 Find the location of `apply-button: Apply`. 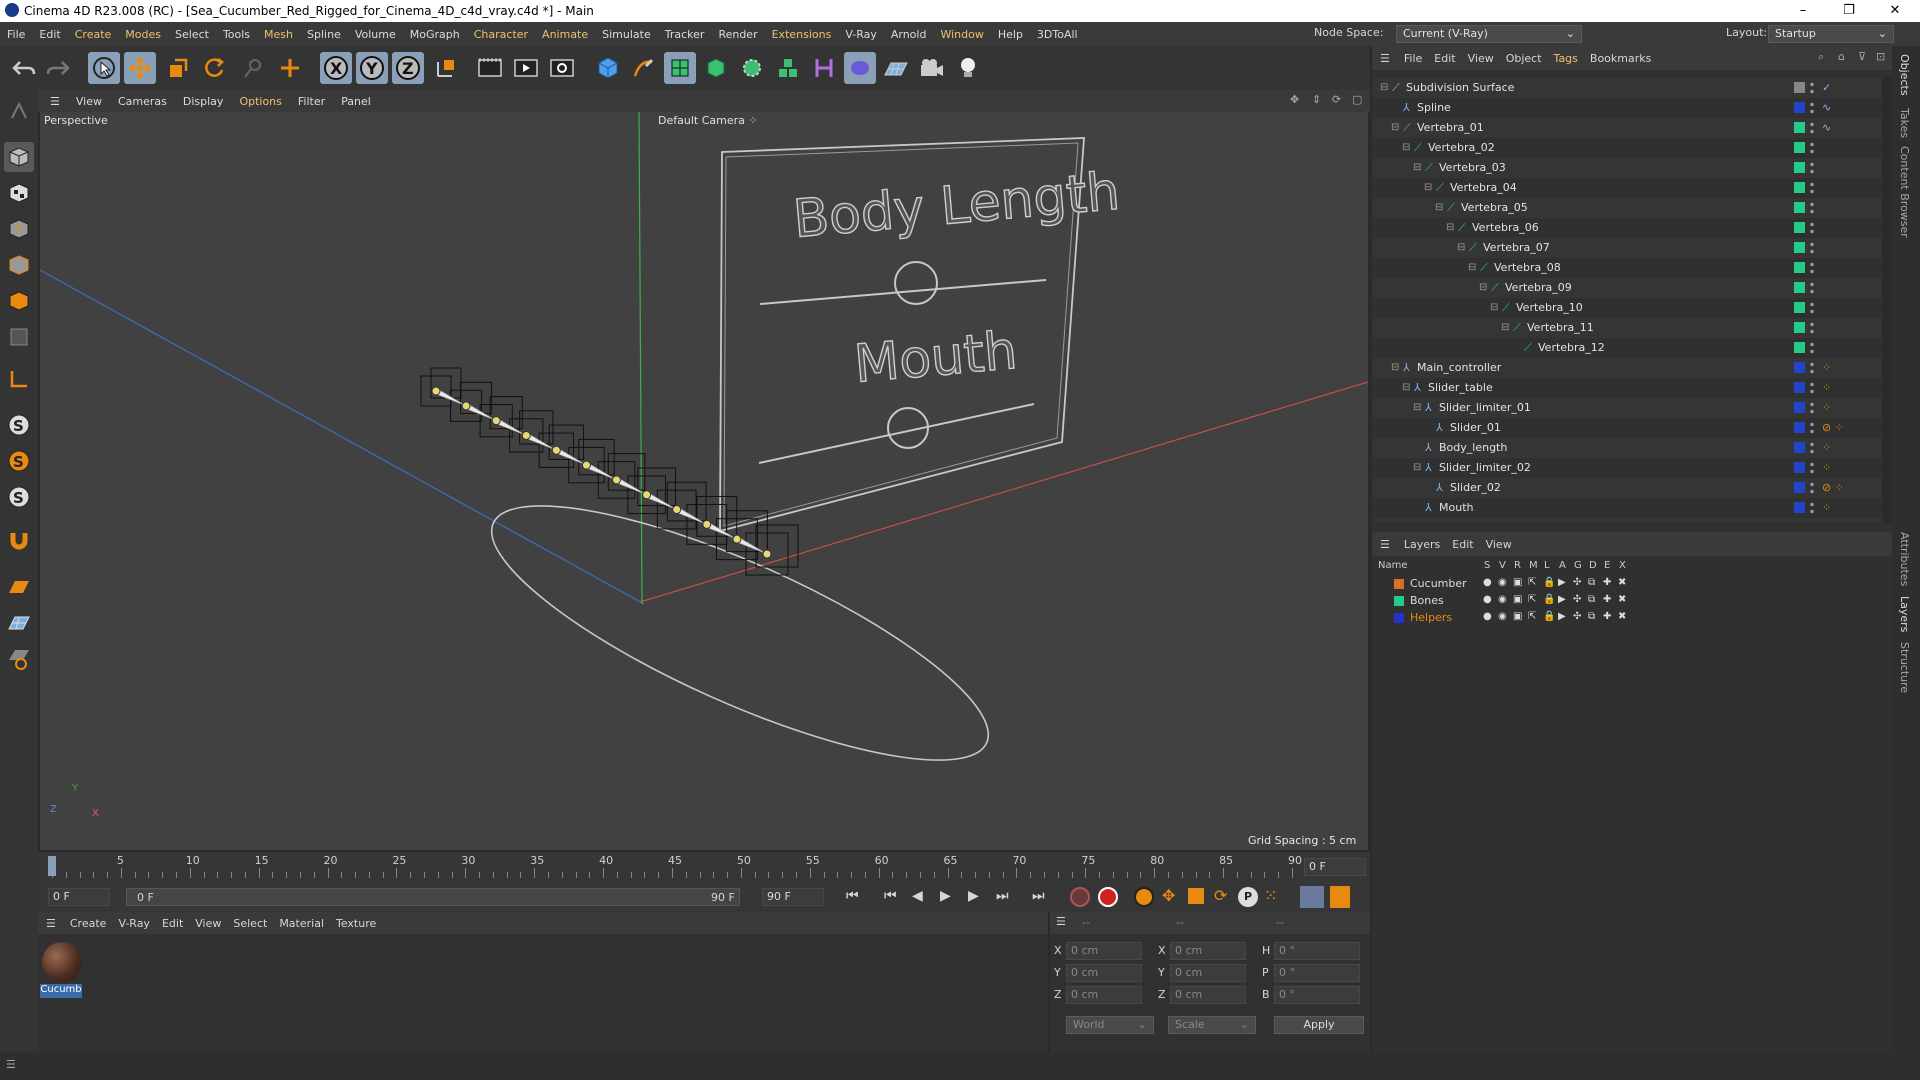

apply-button: Apply is located at coordinates (1319, 1025).